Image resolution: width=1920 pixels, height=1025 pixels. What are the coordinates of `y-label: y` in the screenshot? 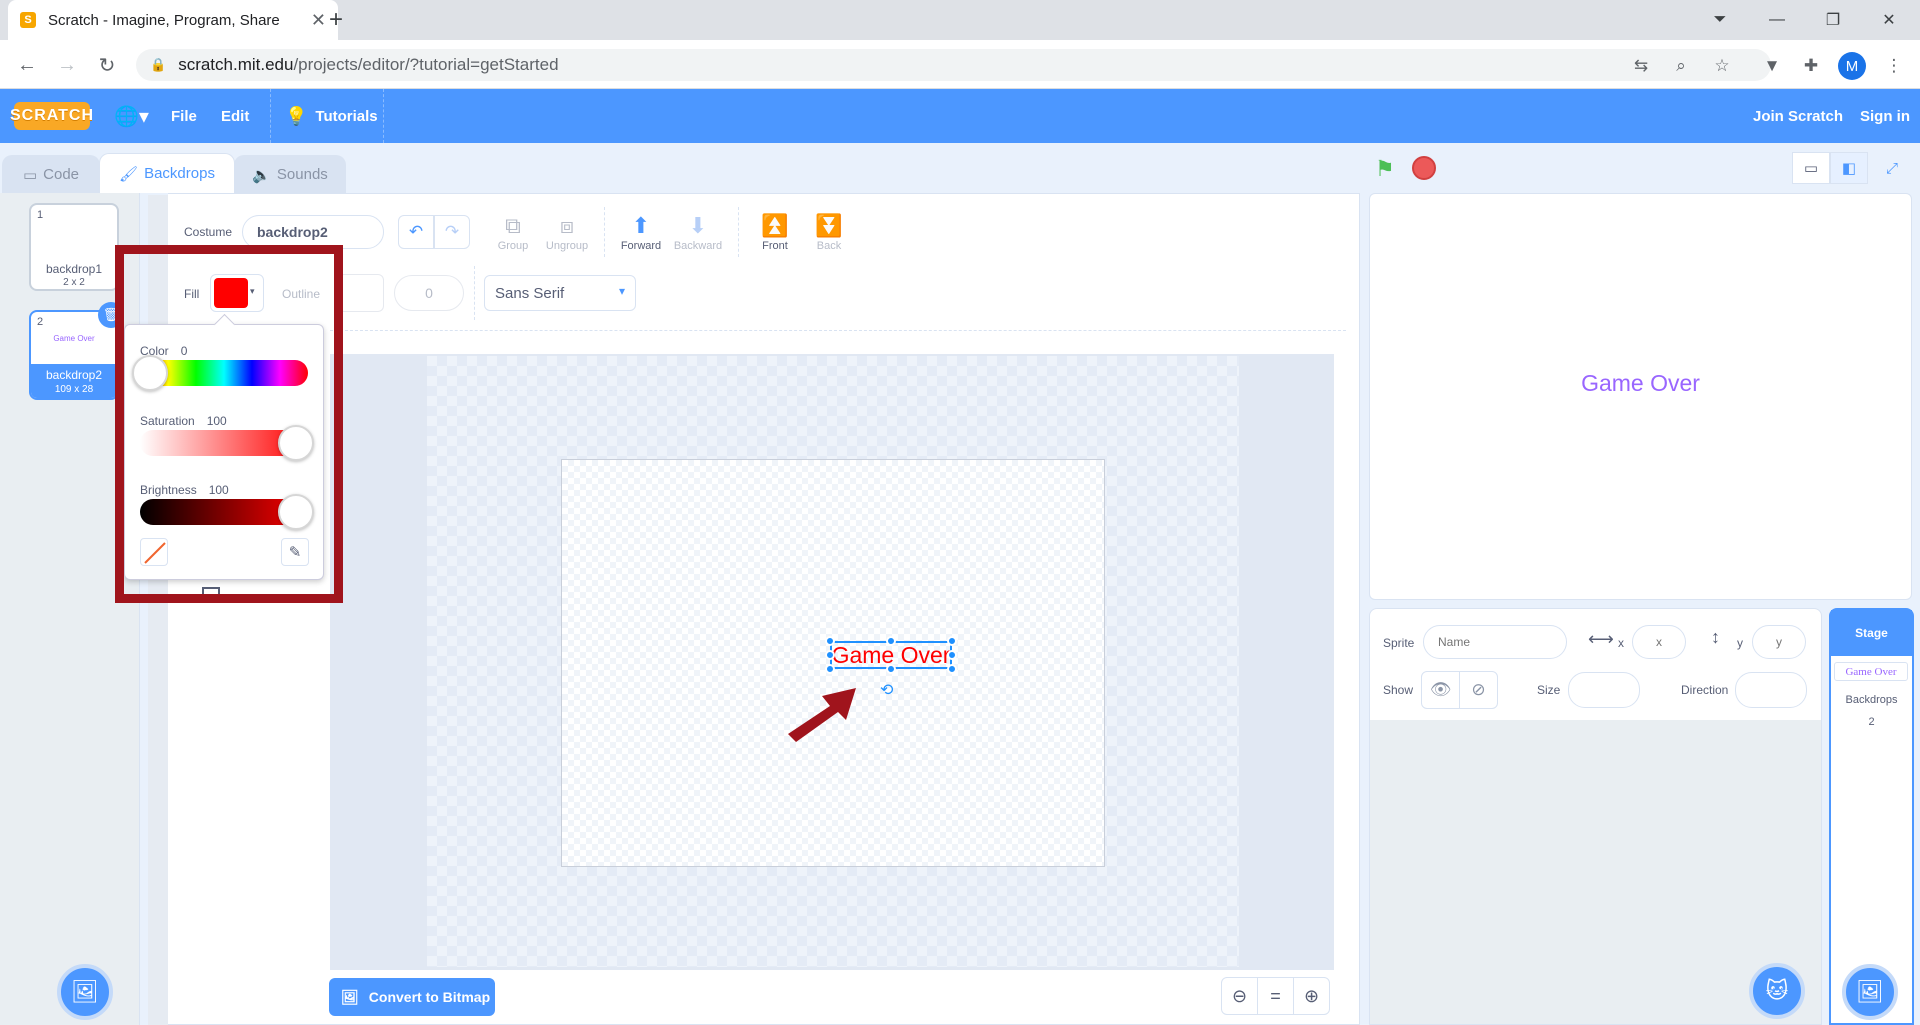 It's located at (1740, 643).